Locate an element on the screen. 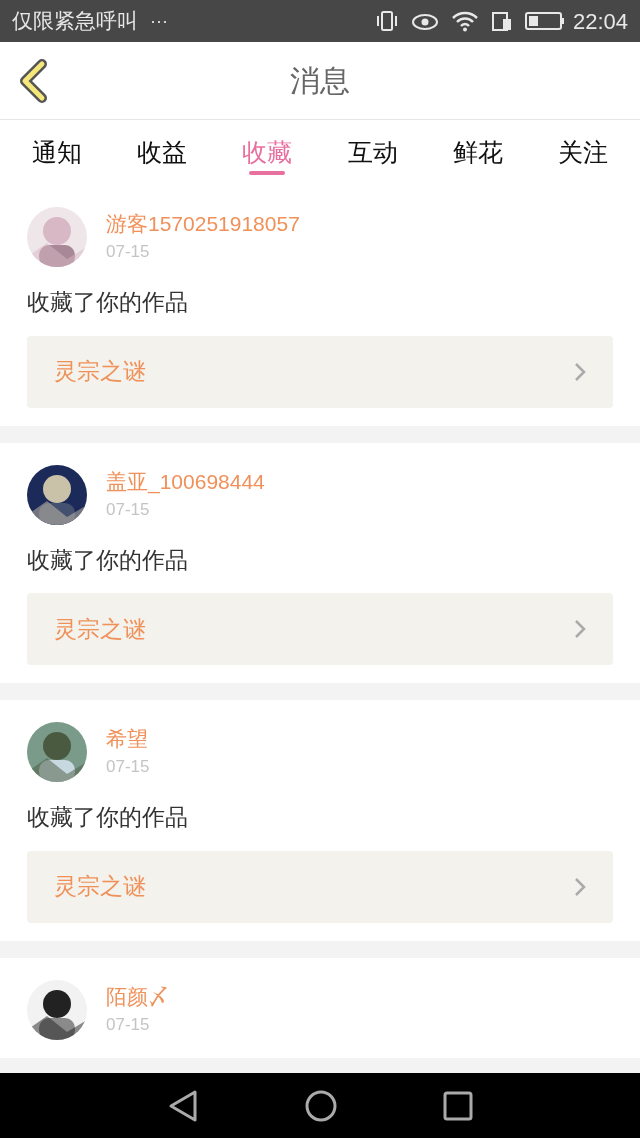  home-icon is located at coordinates (321, 1105).